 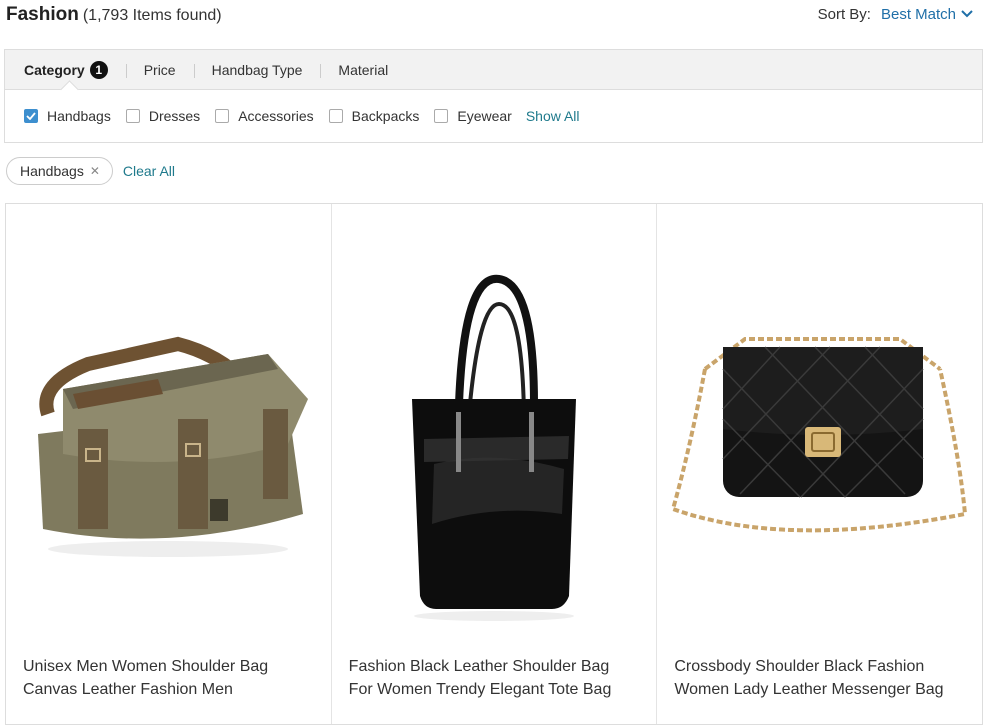 What do you see at coordinates (132, 116) in the screenshot?
I see `checkbox-dresses` at bounding box center [132, 116].